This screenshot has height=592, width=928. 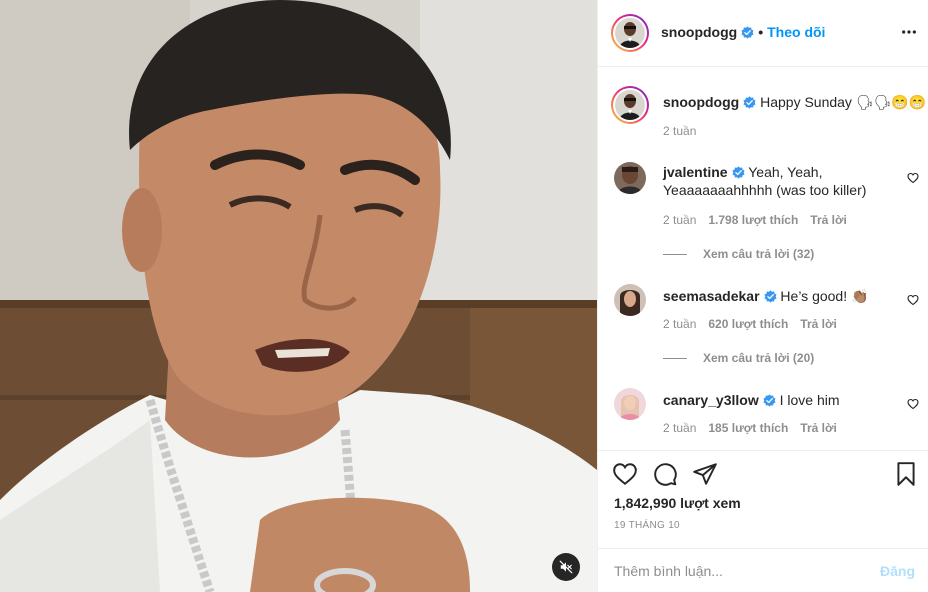 I want to click on volume-muted-icon, so click(x=566, y=567).